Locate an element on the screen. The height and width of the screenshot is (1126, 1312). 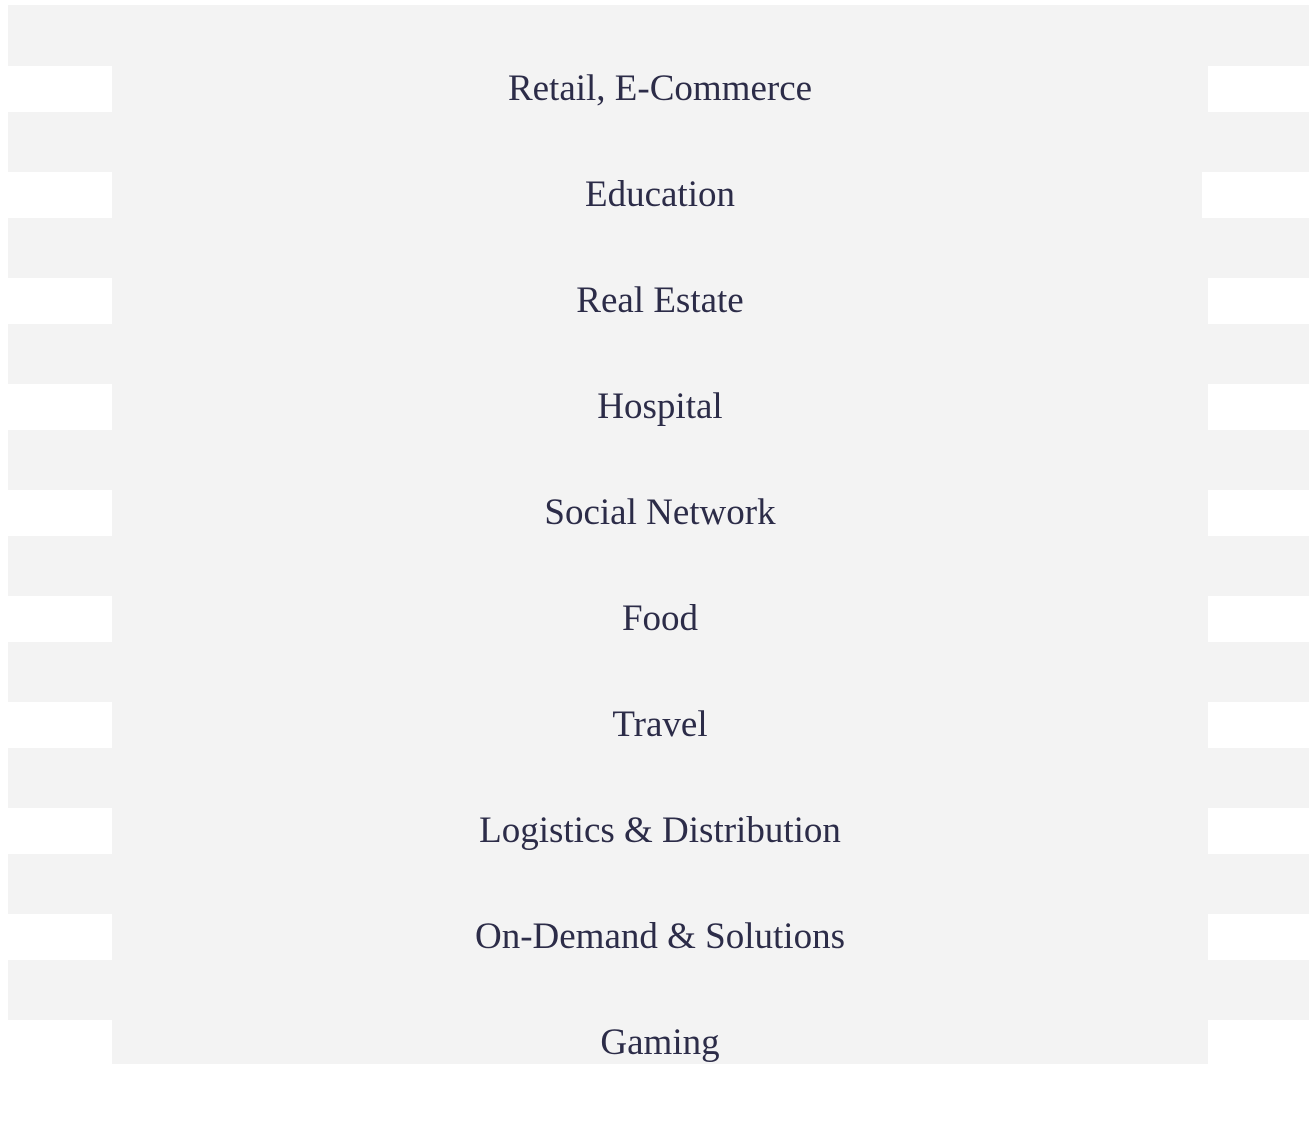
menu-link-on-demand-solutions: On-Demand & Solutions is located at coordinates (660, 937).